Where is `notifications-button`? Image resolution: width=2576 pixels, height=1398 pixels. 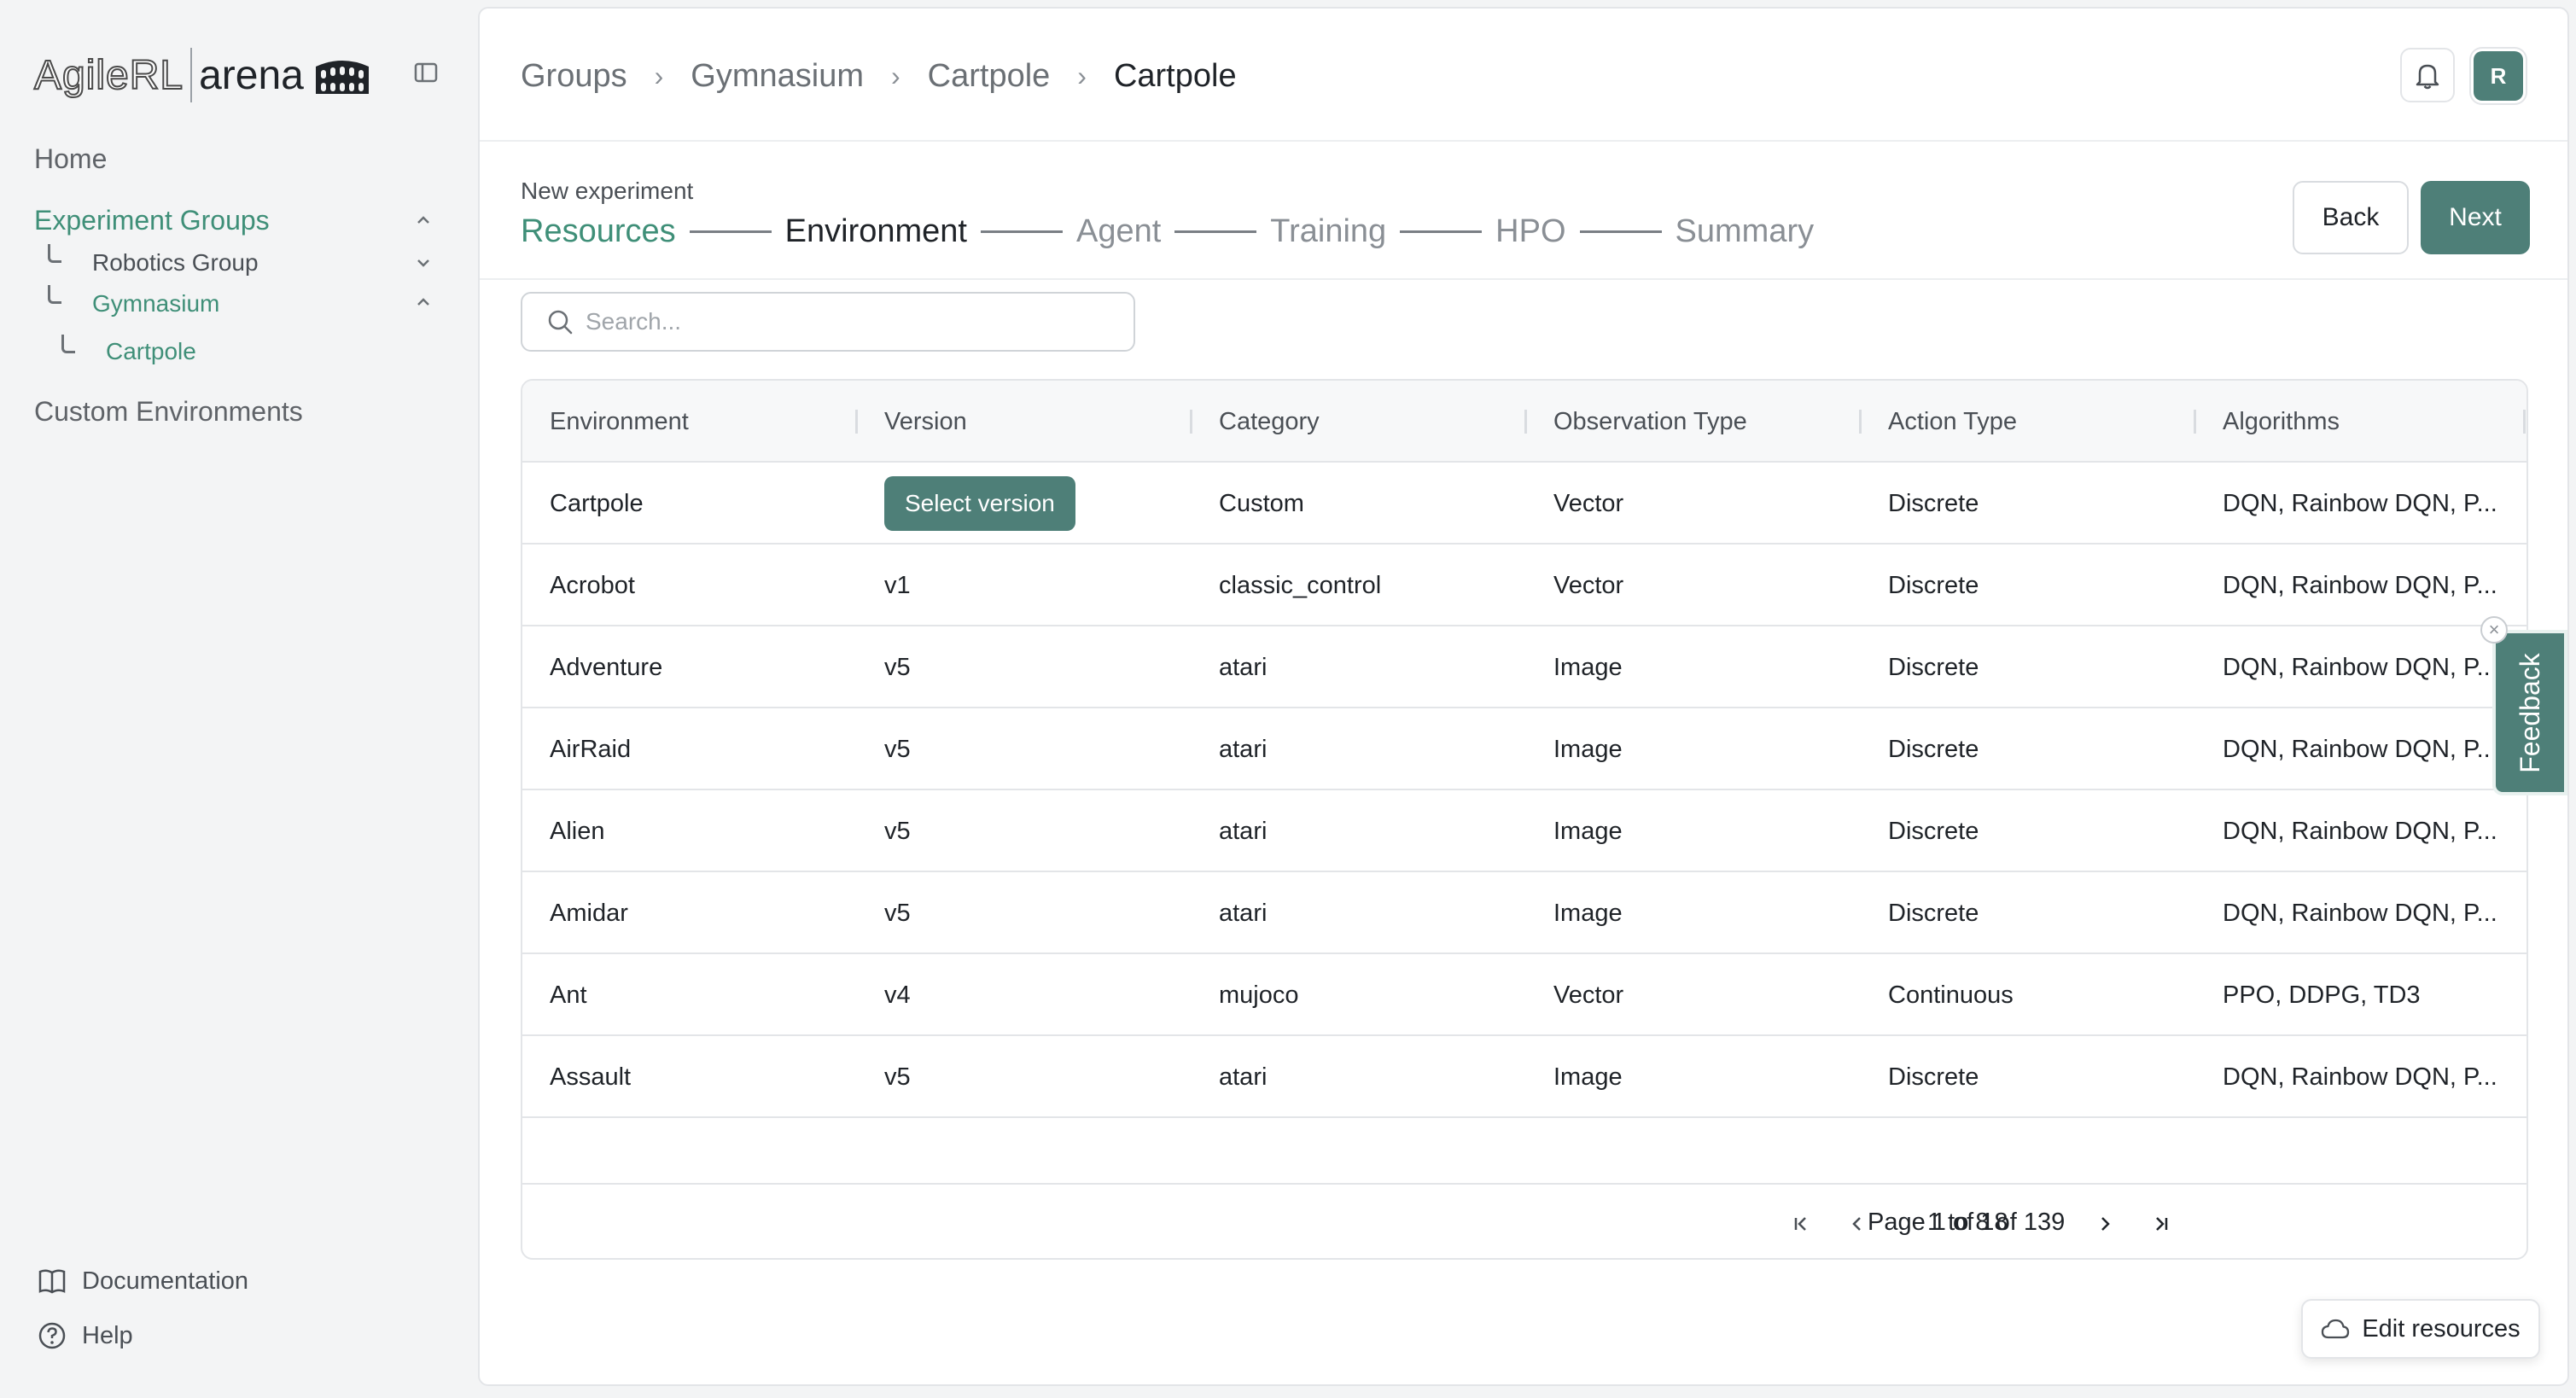 notifications-button is located at coordinates (2427, 75).